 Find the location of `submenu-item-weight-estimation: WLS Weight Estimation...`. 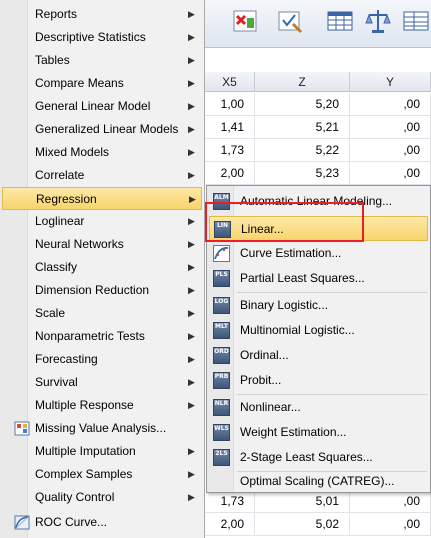

submenu-item-weight-estimation: WLS Weight Estimation... is located at coordinates (318, 432).